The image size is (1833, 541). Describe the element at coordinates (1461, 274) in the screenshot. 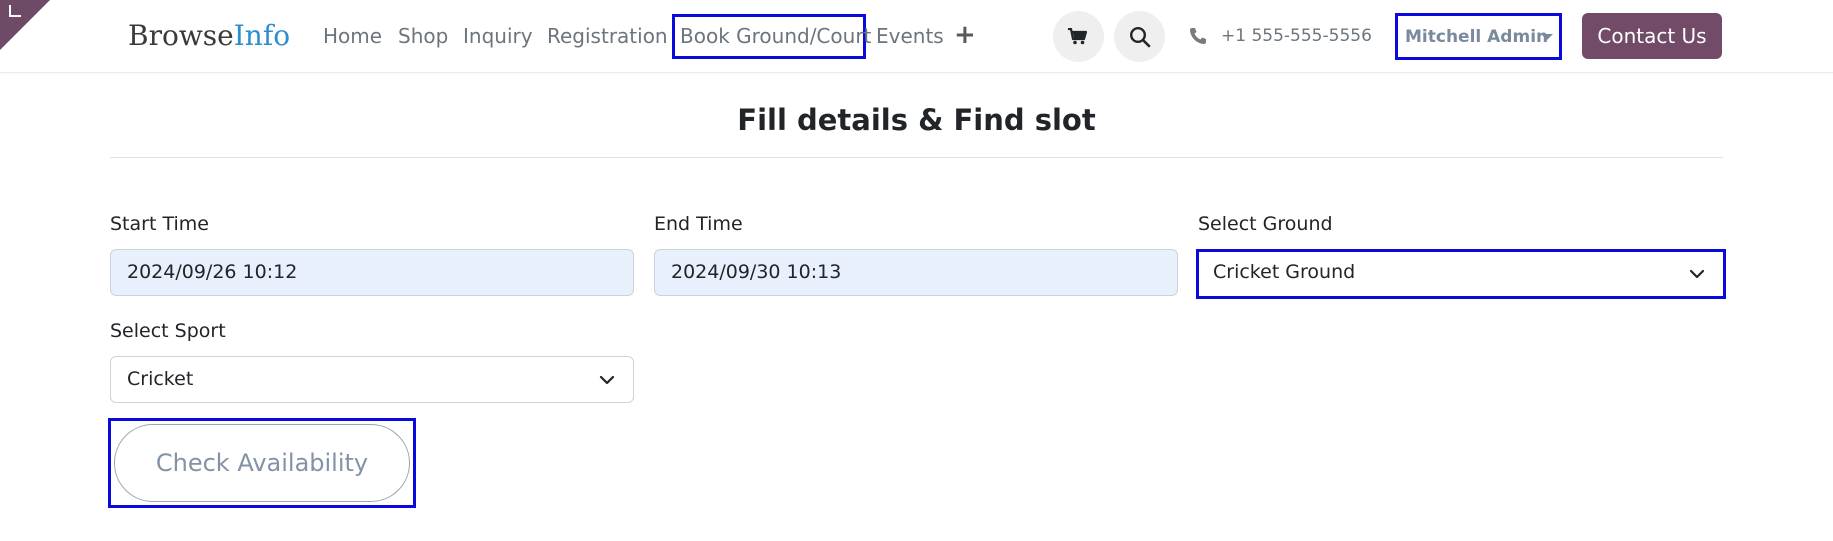

I see `select-ground-dropdown: Cricket Ground` at that location.